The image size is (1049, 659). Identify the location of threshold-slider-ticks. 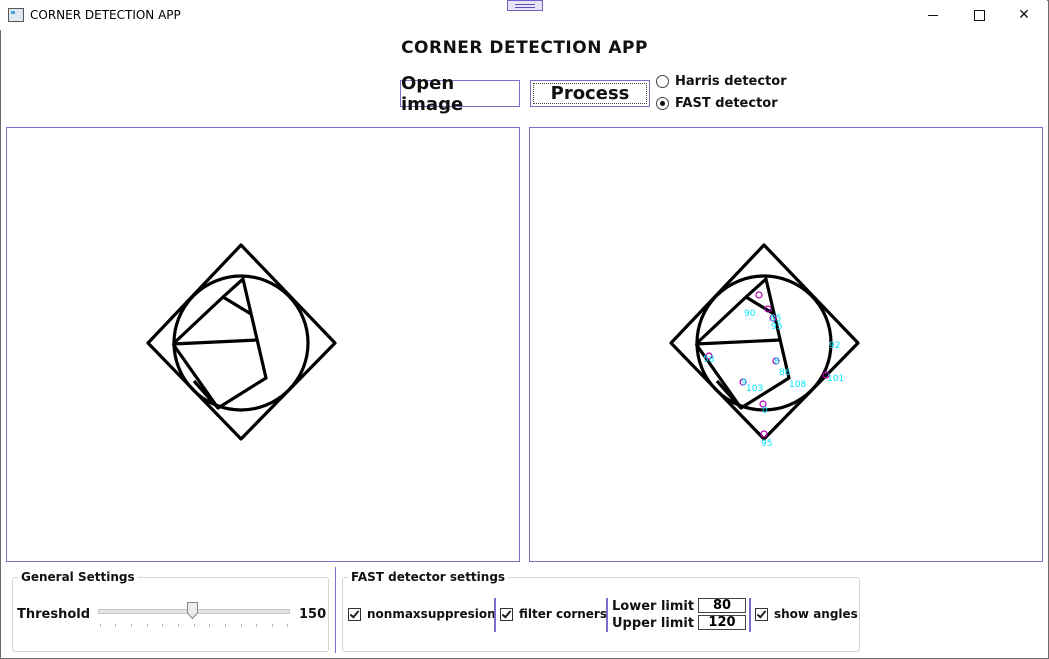
(194, 626).